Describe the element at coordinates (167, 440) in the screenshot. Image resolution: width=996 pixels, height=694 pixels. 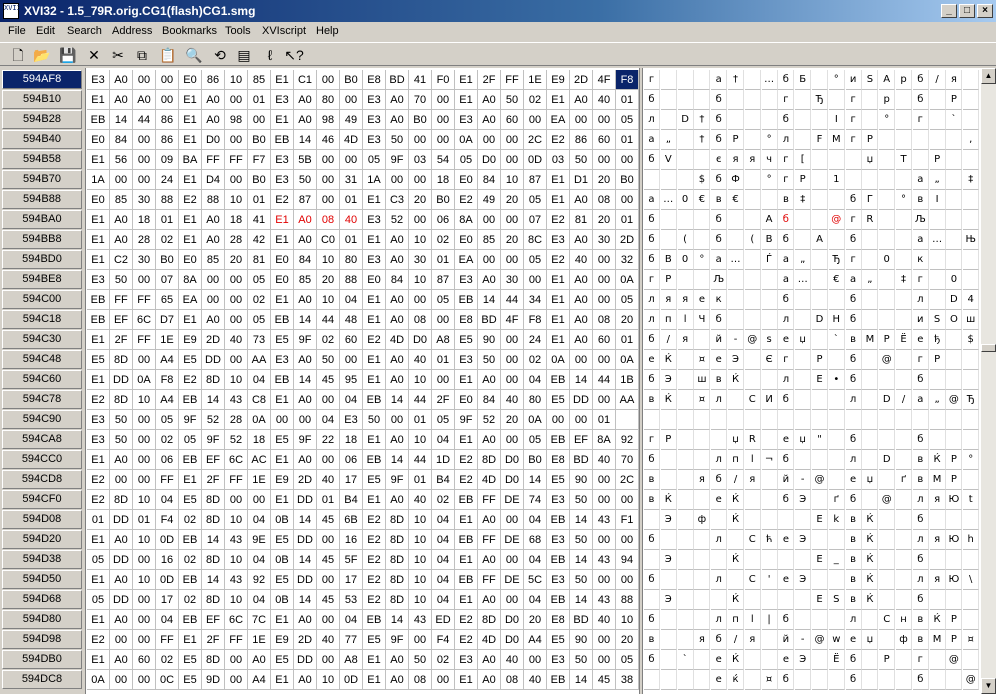
I see `hex-cell: 02` at that location.